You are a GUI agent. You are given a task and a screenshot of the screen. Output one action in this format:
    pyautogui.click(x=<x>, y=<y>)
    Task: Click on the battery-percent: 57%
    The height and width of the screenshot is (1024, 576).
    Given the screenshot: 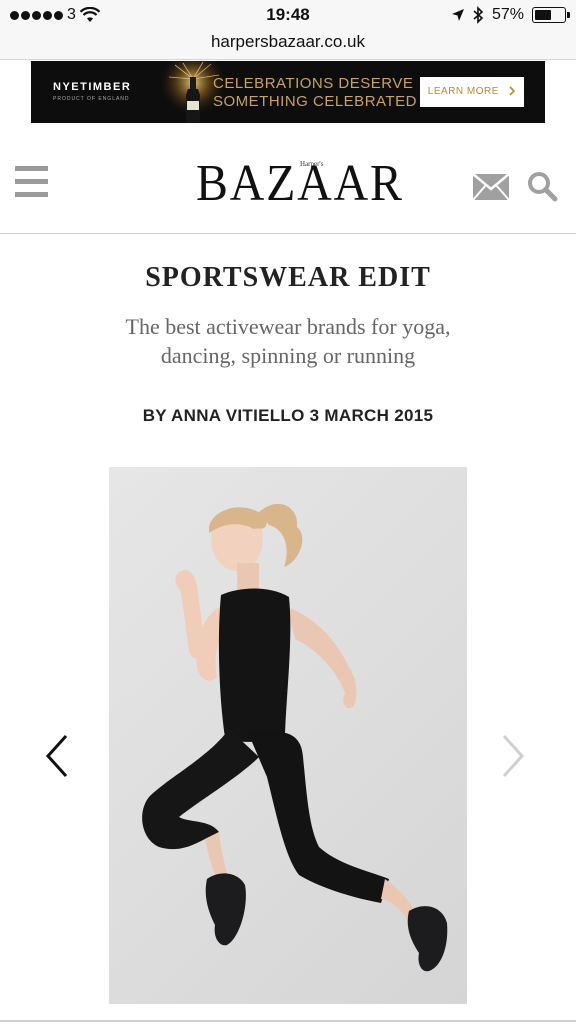 What is the action you would take?
    pyautogui.click(x=507, y=14)
    